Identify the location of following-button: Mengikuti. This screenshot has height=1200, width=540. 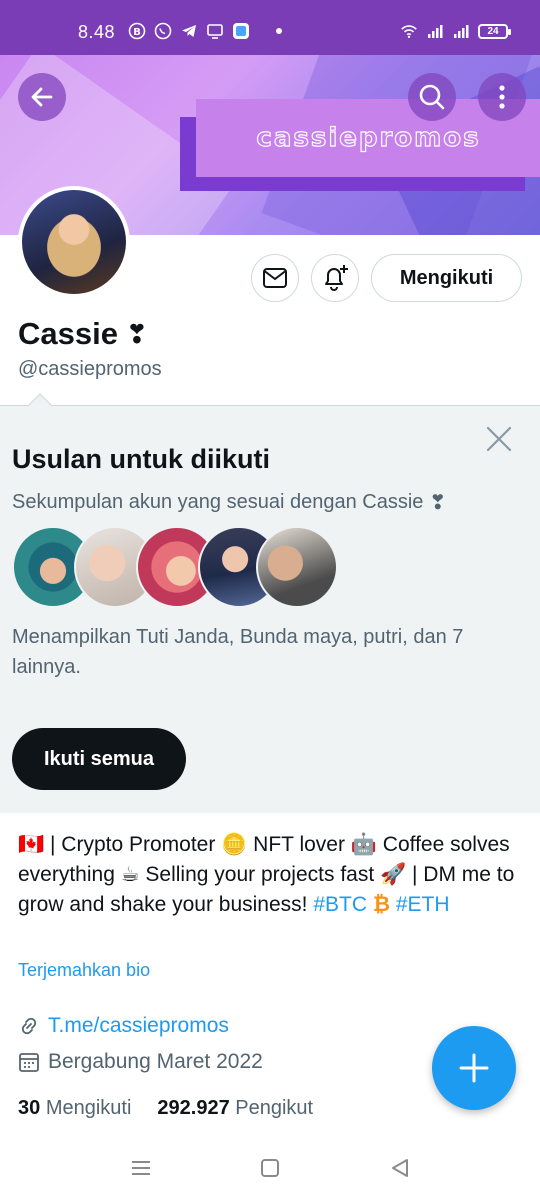
(446, 278).